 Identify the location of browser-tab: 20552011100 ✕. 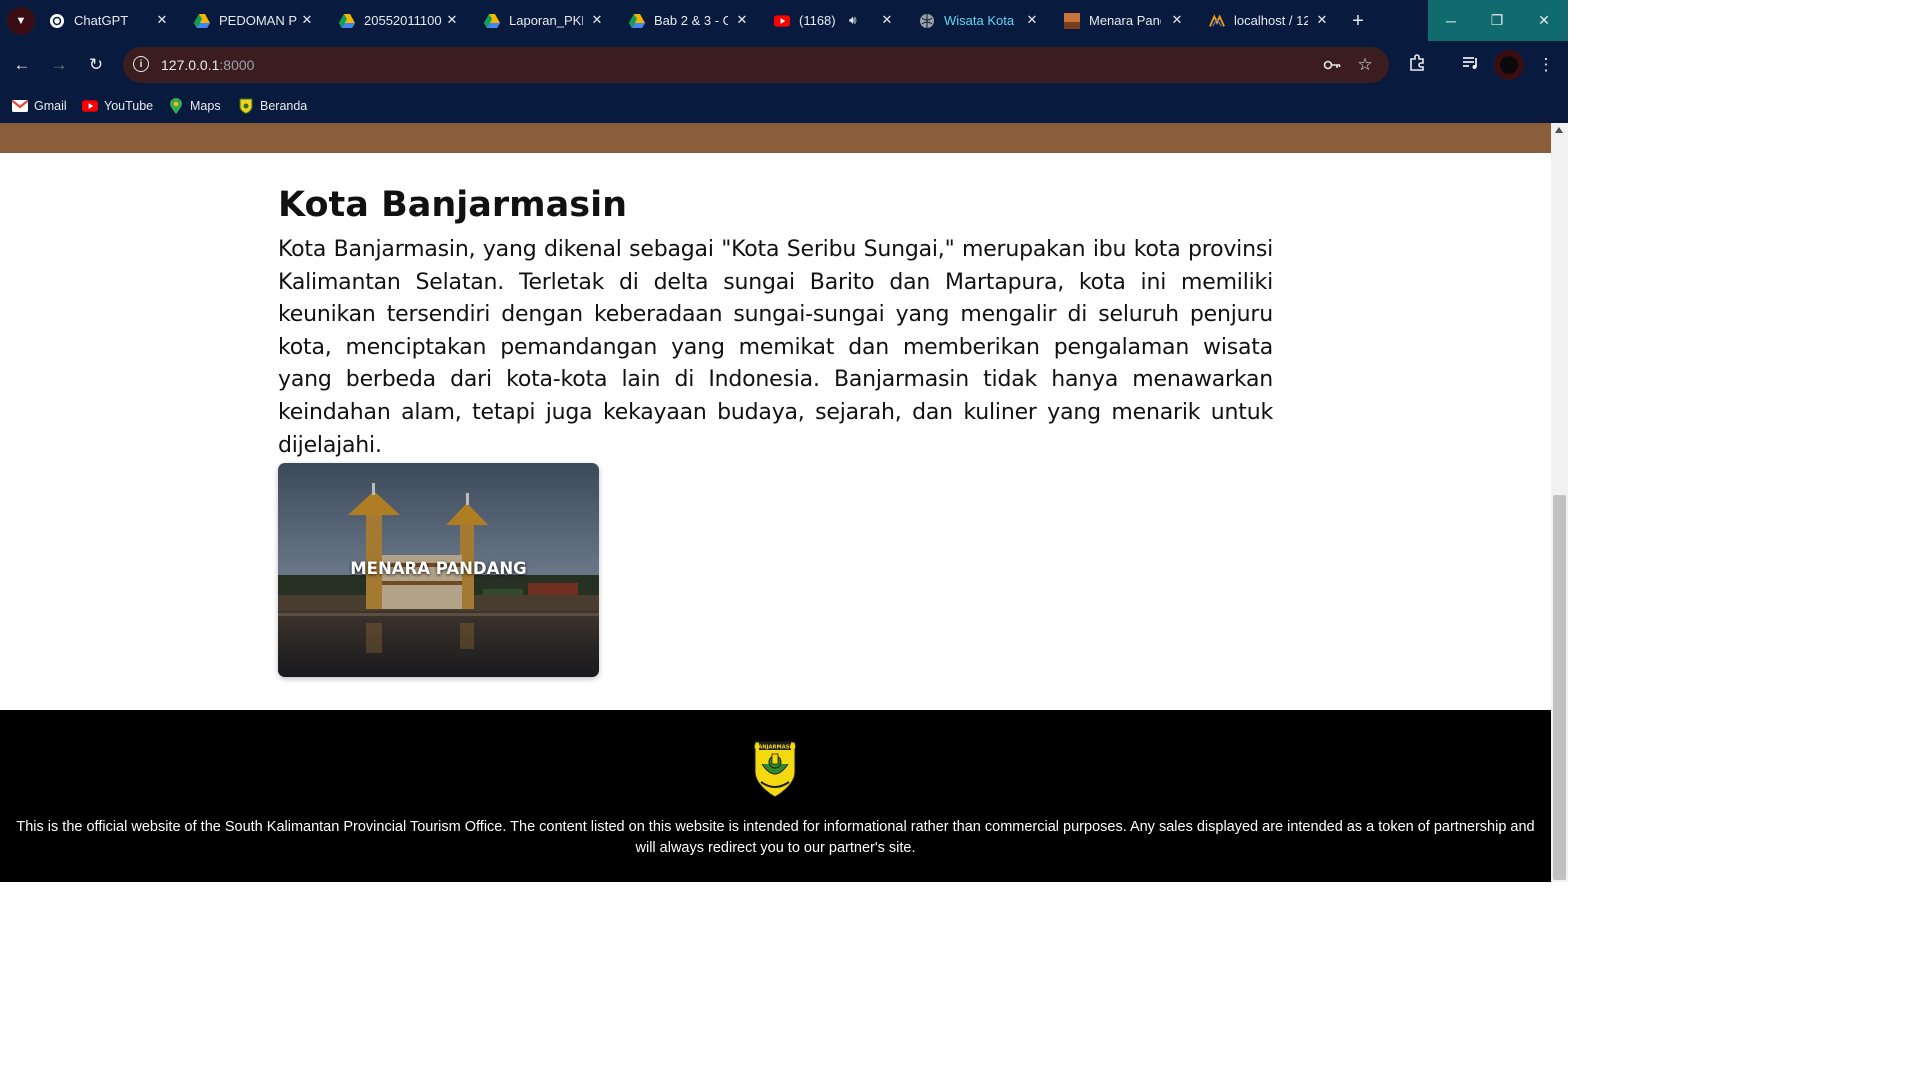
(399, 20).